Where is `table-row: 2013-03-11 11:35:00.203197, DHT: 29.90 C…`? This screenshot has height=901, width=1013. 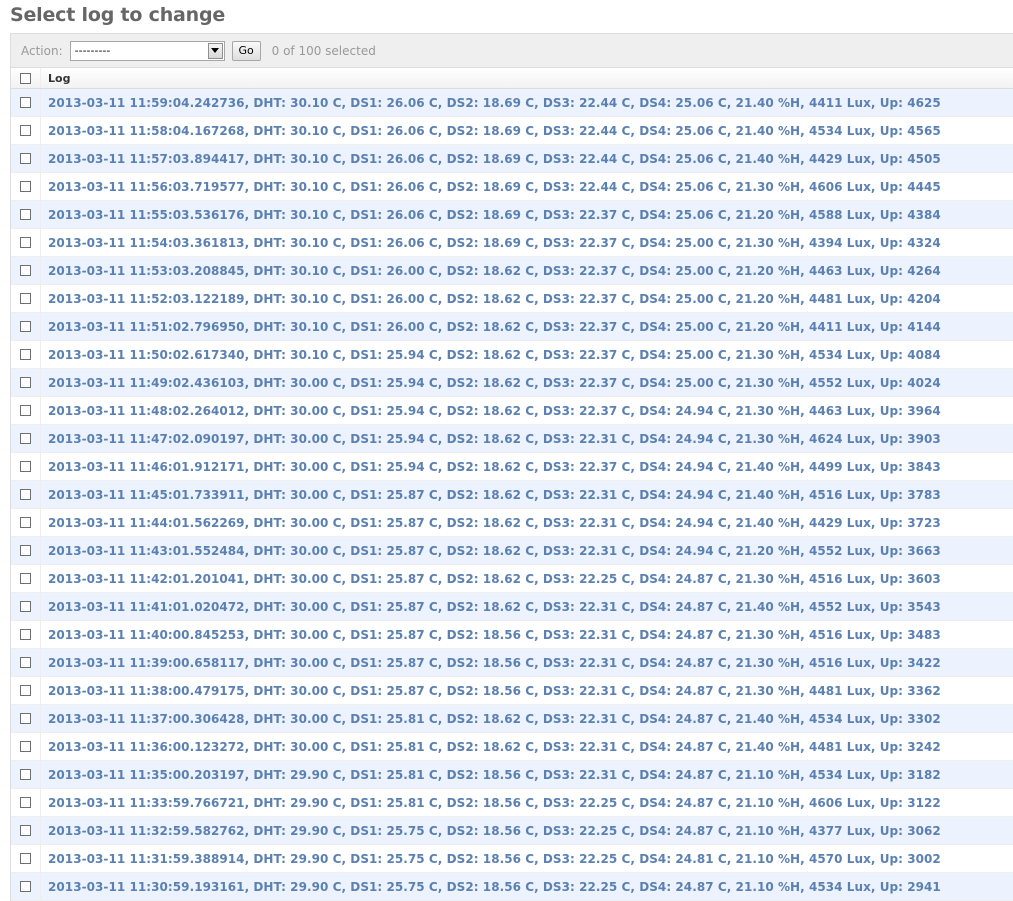 table-row: 2013-03-11 11:35:00.203197, DHT: 29.90 C… is located at coordinates (512, 775).